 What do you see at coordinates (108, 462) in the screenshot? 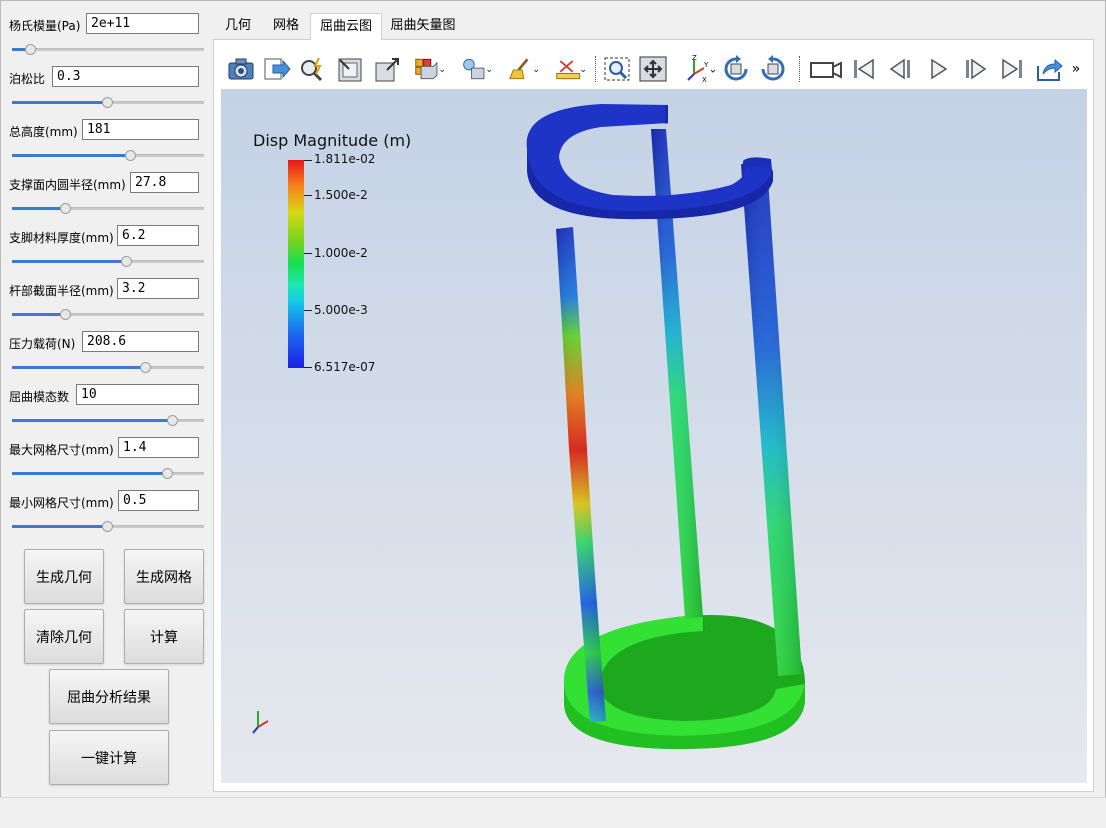
I see `param-row: 最大网格尺寸(mm)` at bounding box center [108, 462].